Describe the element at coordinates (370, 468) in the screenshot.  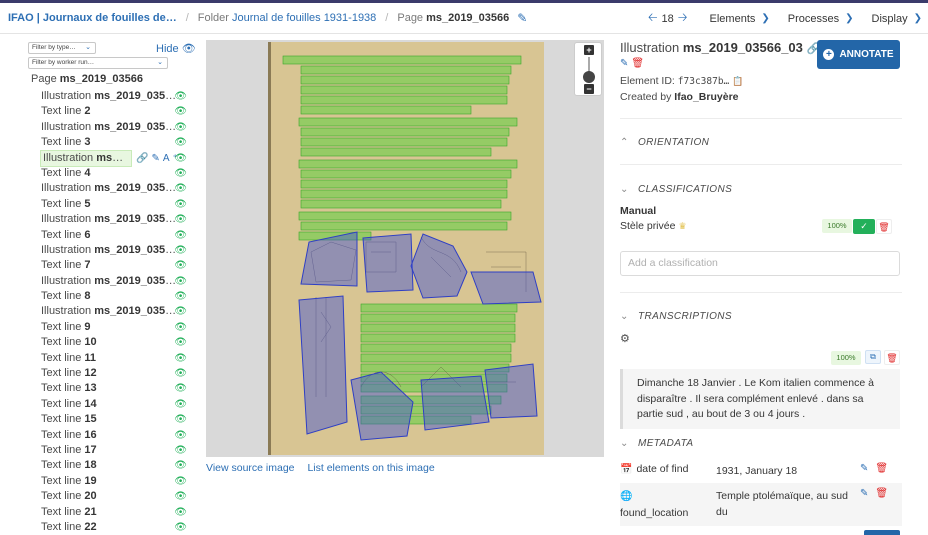
I see `list-elements-link: List elements on this image` at that location.